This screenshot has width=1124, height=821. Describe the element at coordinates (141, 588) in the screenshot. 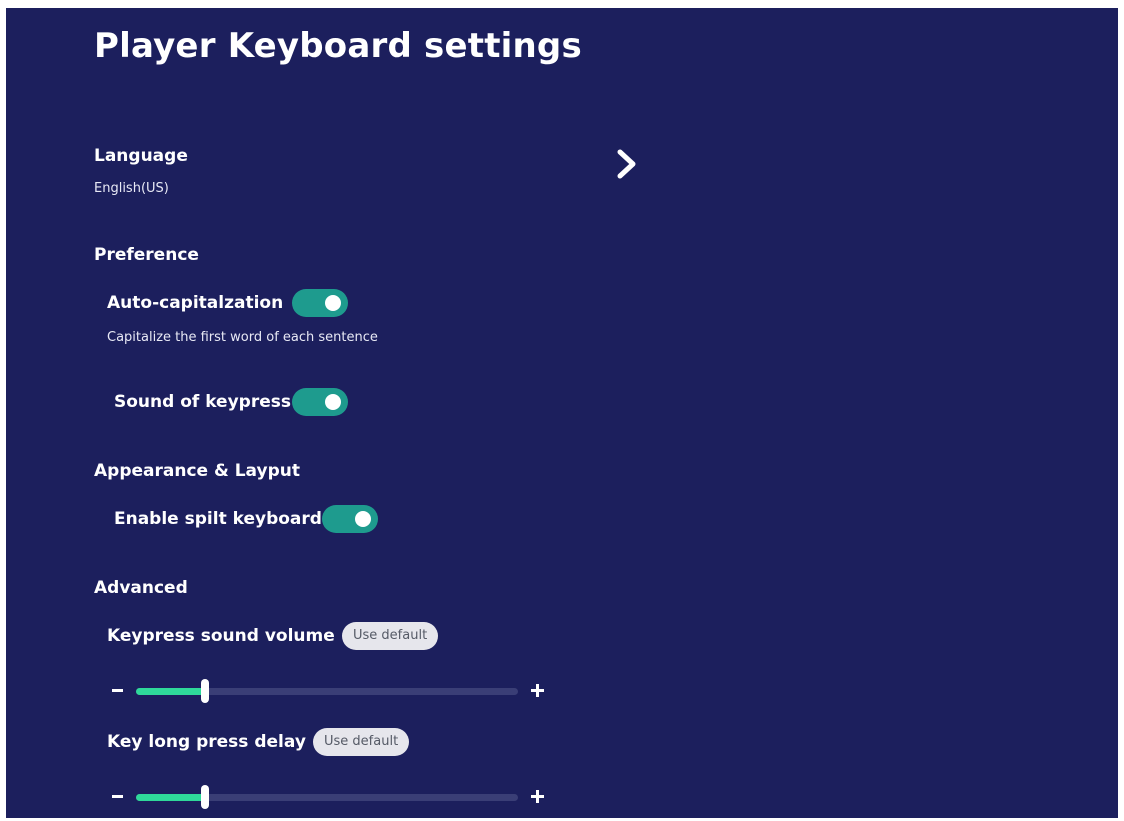

I see `advanced-heading: Advanced` at that location.